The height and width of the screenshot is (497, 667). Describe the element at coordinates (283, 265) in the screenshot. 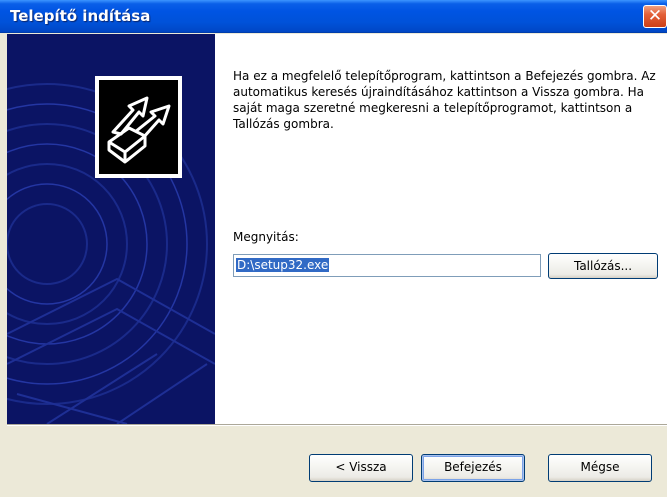

I see `open-path-value: D:\setup32.exe` at that location.